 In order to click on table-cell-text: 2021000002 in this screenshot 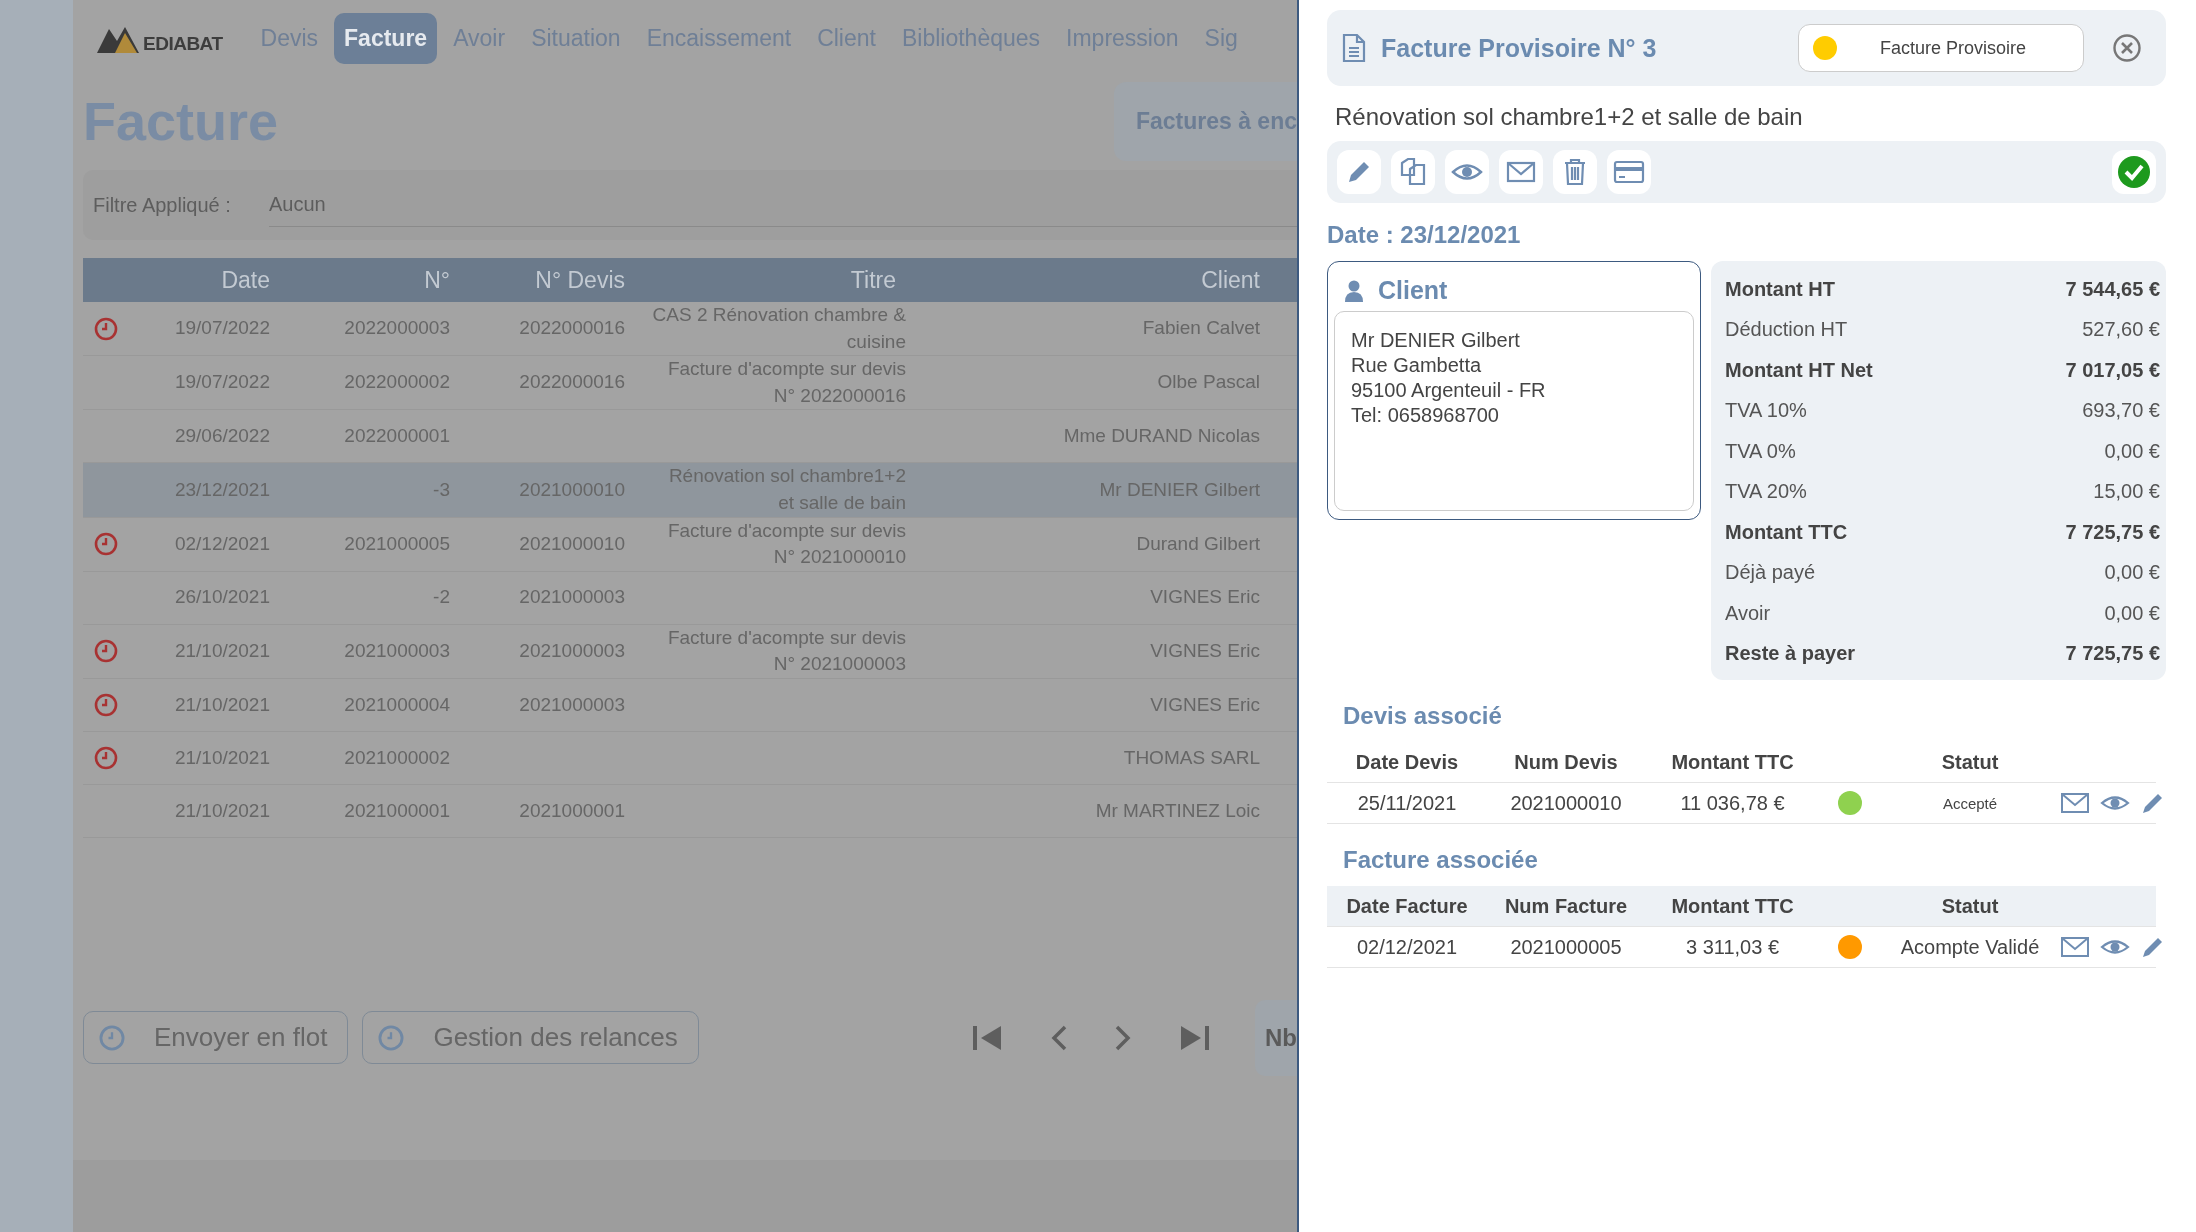, I will do `click(397, 757)`.